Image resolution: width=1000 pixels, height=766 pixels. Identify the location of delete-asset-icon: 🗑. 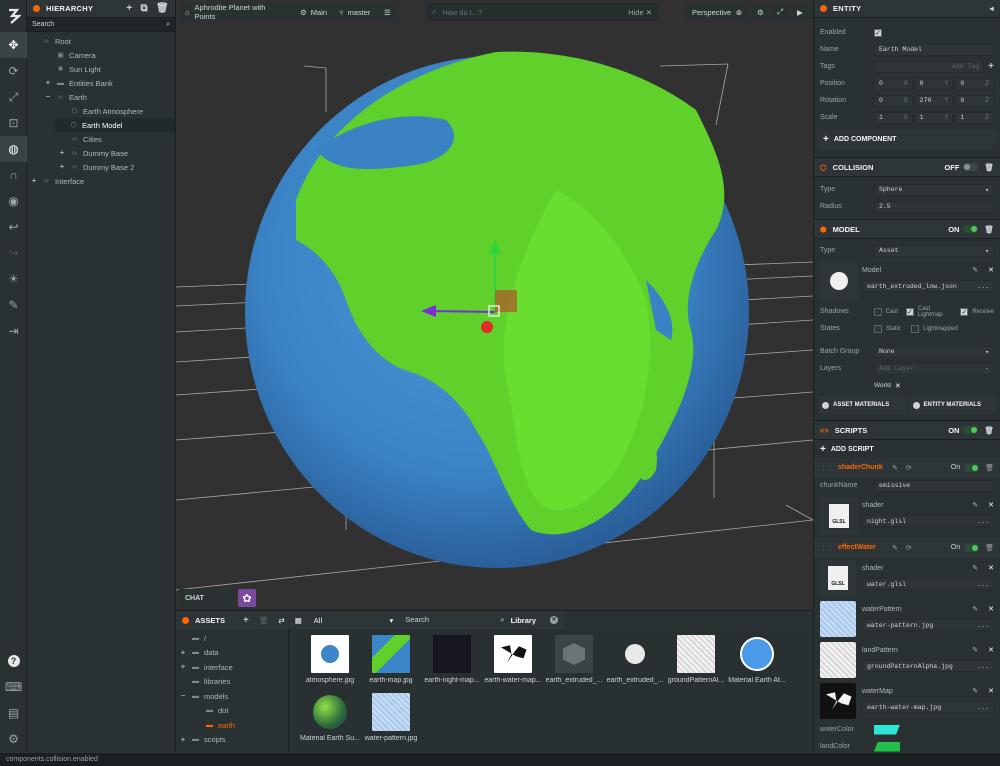
(264, 620).